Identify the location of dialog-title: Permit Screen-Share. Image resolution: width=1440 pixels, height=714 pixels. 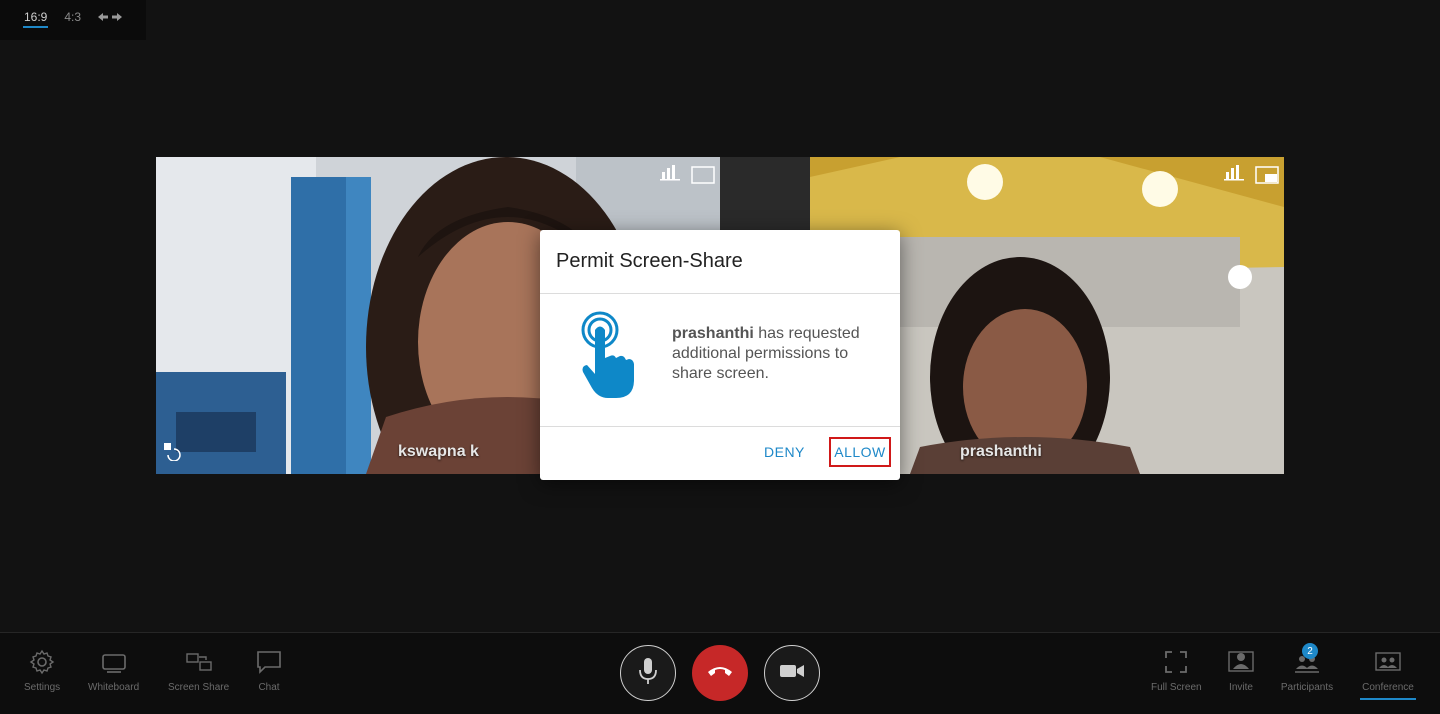
(720, 262).